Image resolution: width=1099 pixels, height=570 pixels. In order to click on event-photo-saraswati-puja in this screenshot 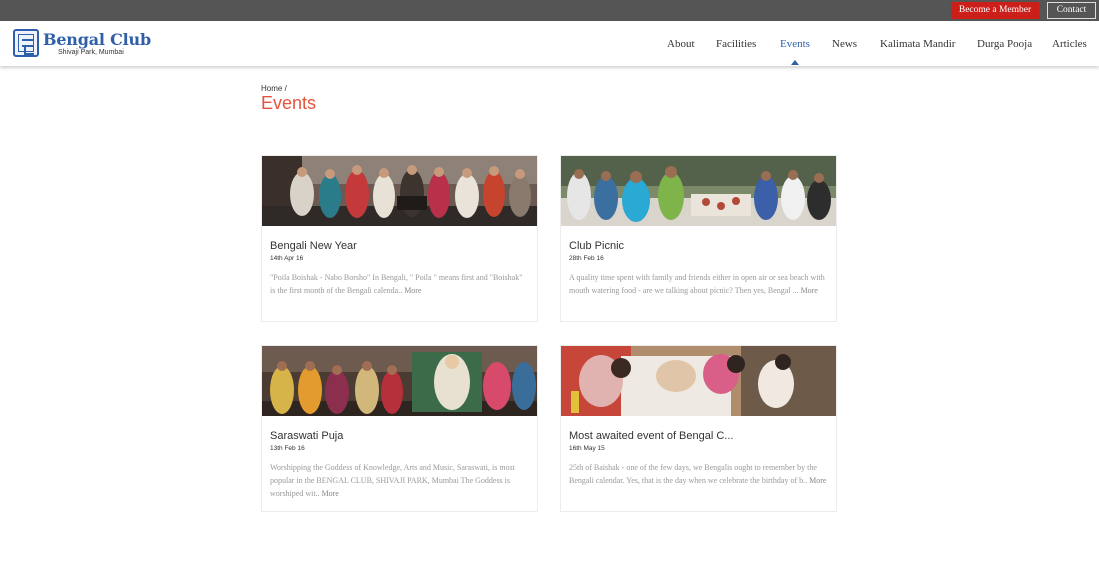, I will do `click(399, 381)`.